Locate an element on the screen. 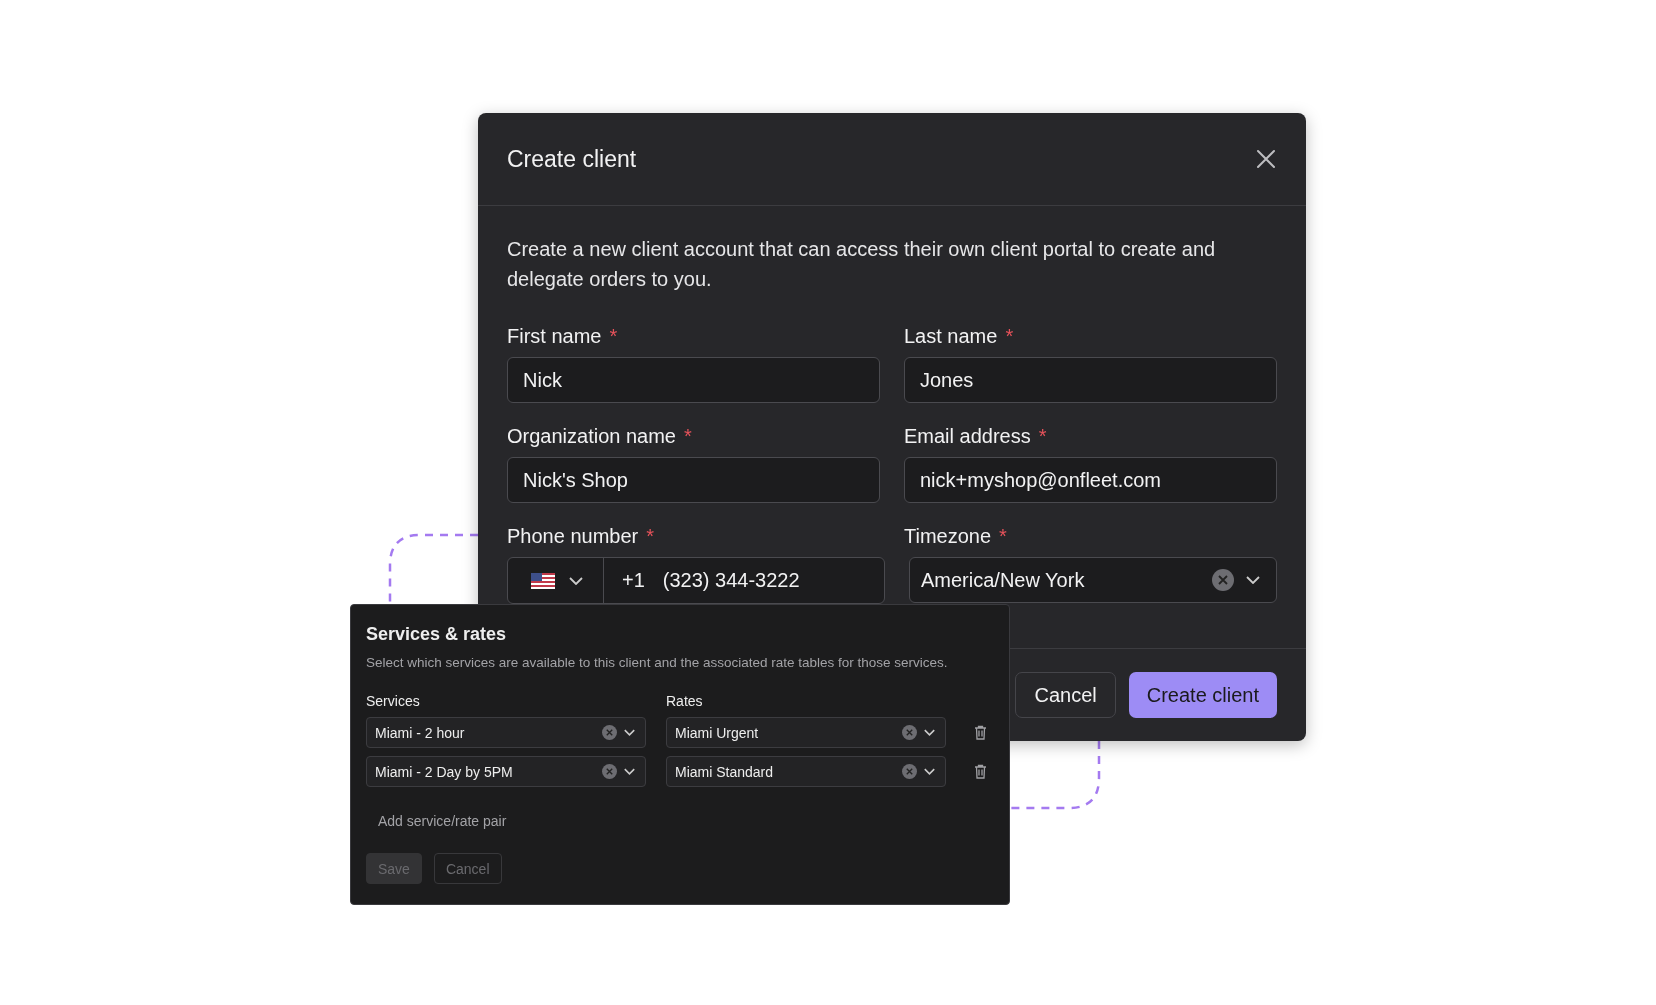 This screenshot has height=1005, width=1656. field-label: First name is located at coordinates (554, 336).